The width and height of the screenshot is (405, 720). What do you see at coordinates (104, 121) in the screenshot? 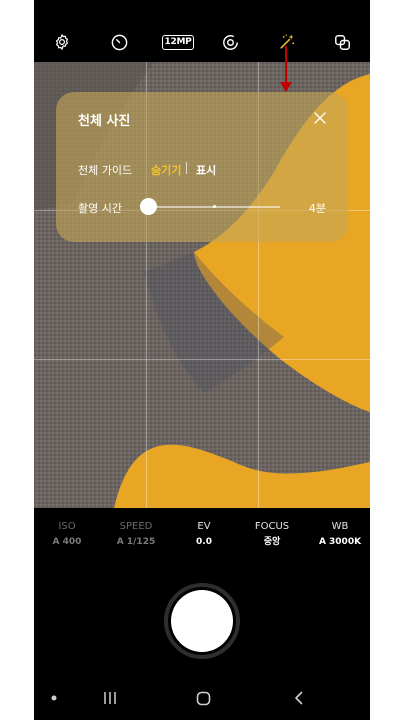
I see `panel-title: 천체 사진` at bounding box center [104, 121].